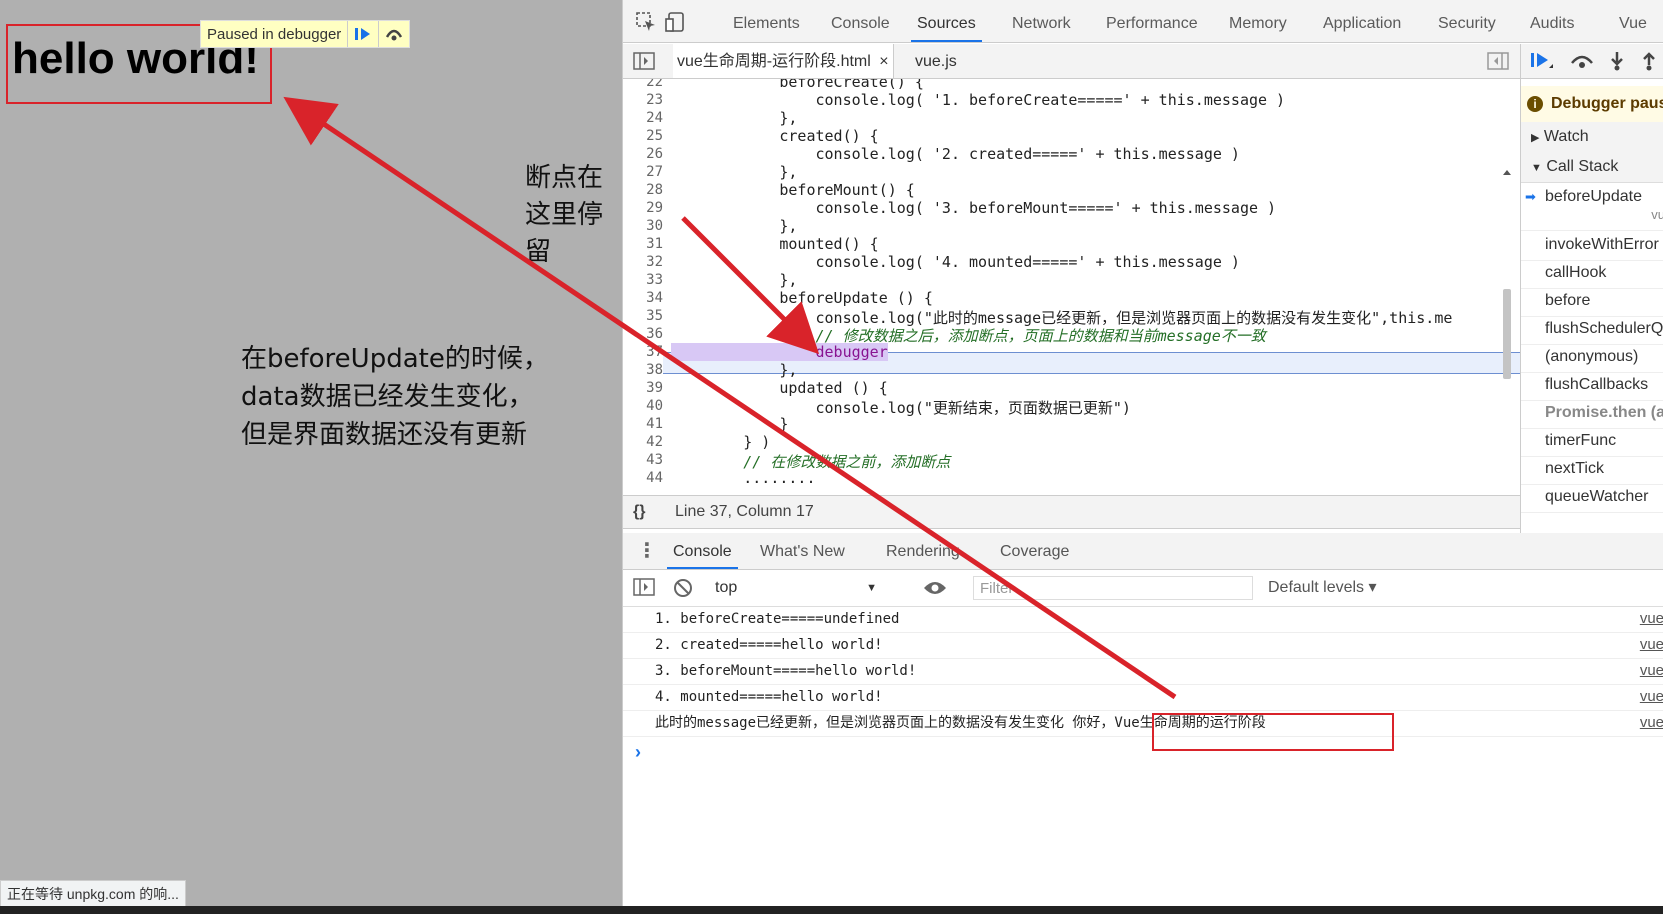 The width and height of the screenshot is (1663, 914). Describe the element at coordinates (643, 226) in the screenshot. I see `line-number: 30` at that location.